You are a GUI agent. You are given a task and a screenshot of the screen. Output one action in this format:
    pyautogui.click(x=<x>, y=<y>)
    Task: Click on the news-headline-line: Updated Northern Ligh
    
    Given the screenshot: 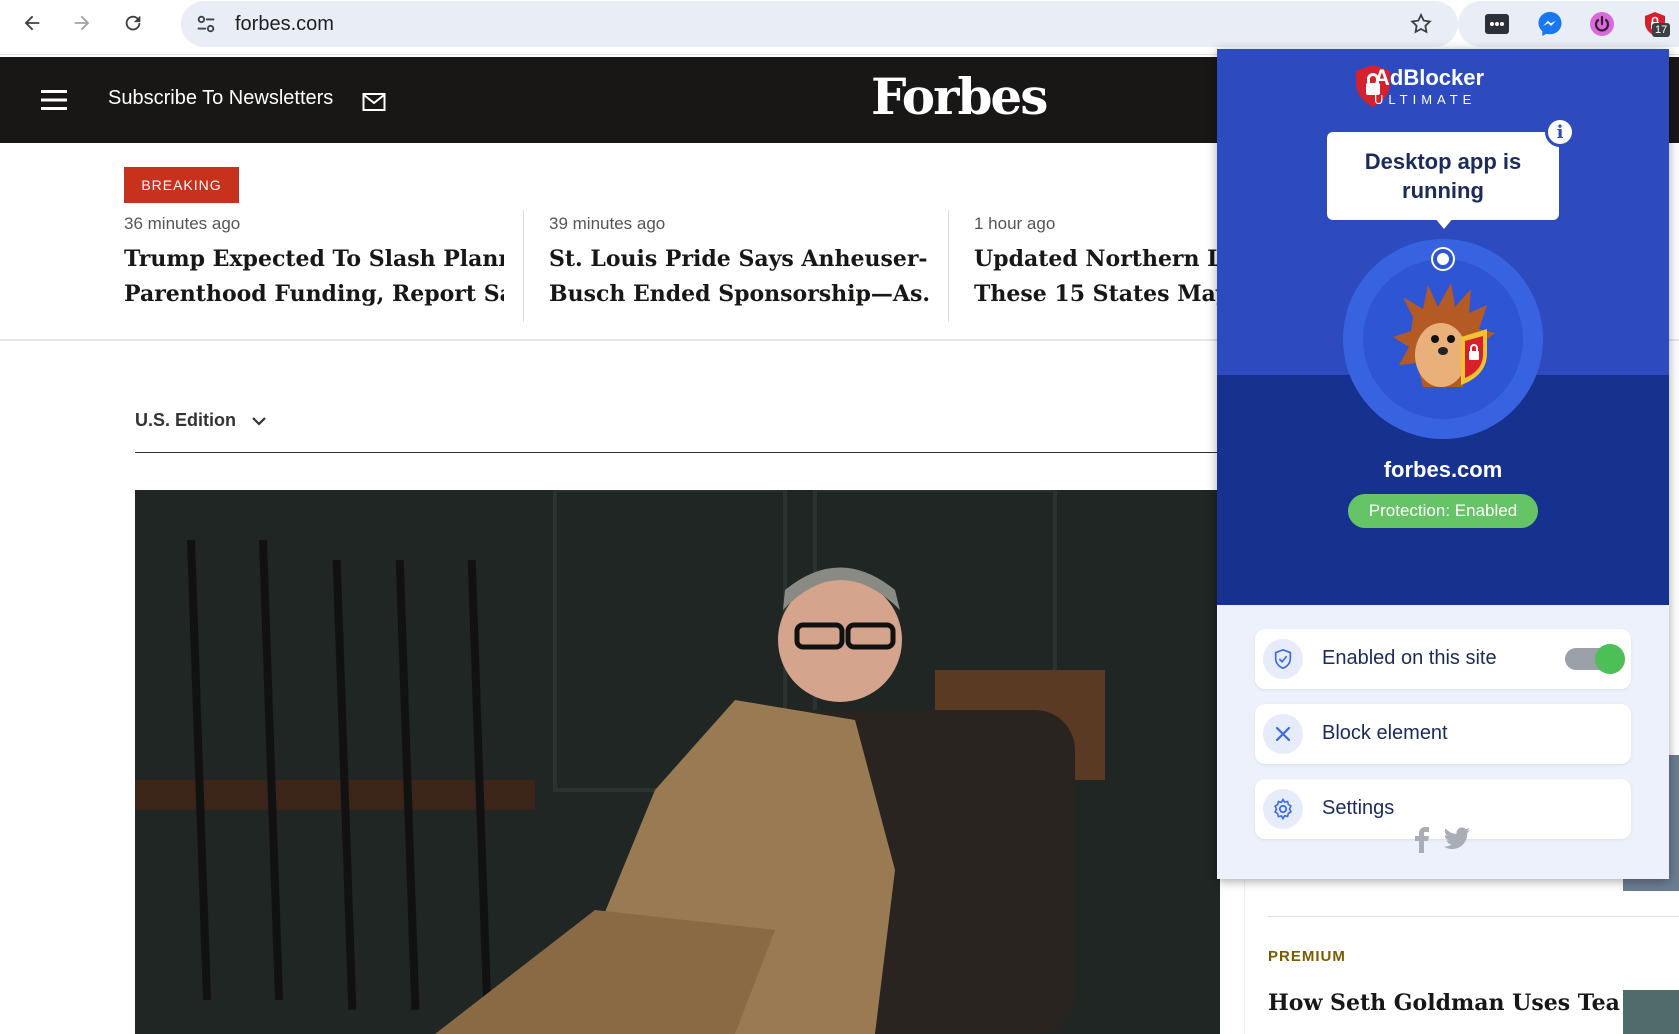 What is the action you would take?
    pyautogui.click(x=1095, y=259)
    